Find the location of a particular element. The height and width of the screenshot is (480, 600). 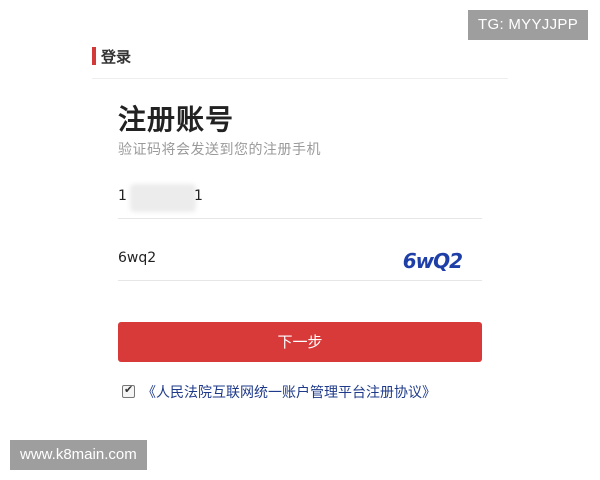

phone-suffix: 1 is located at coordinates (198, 196).